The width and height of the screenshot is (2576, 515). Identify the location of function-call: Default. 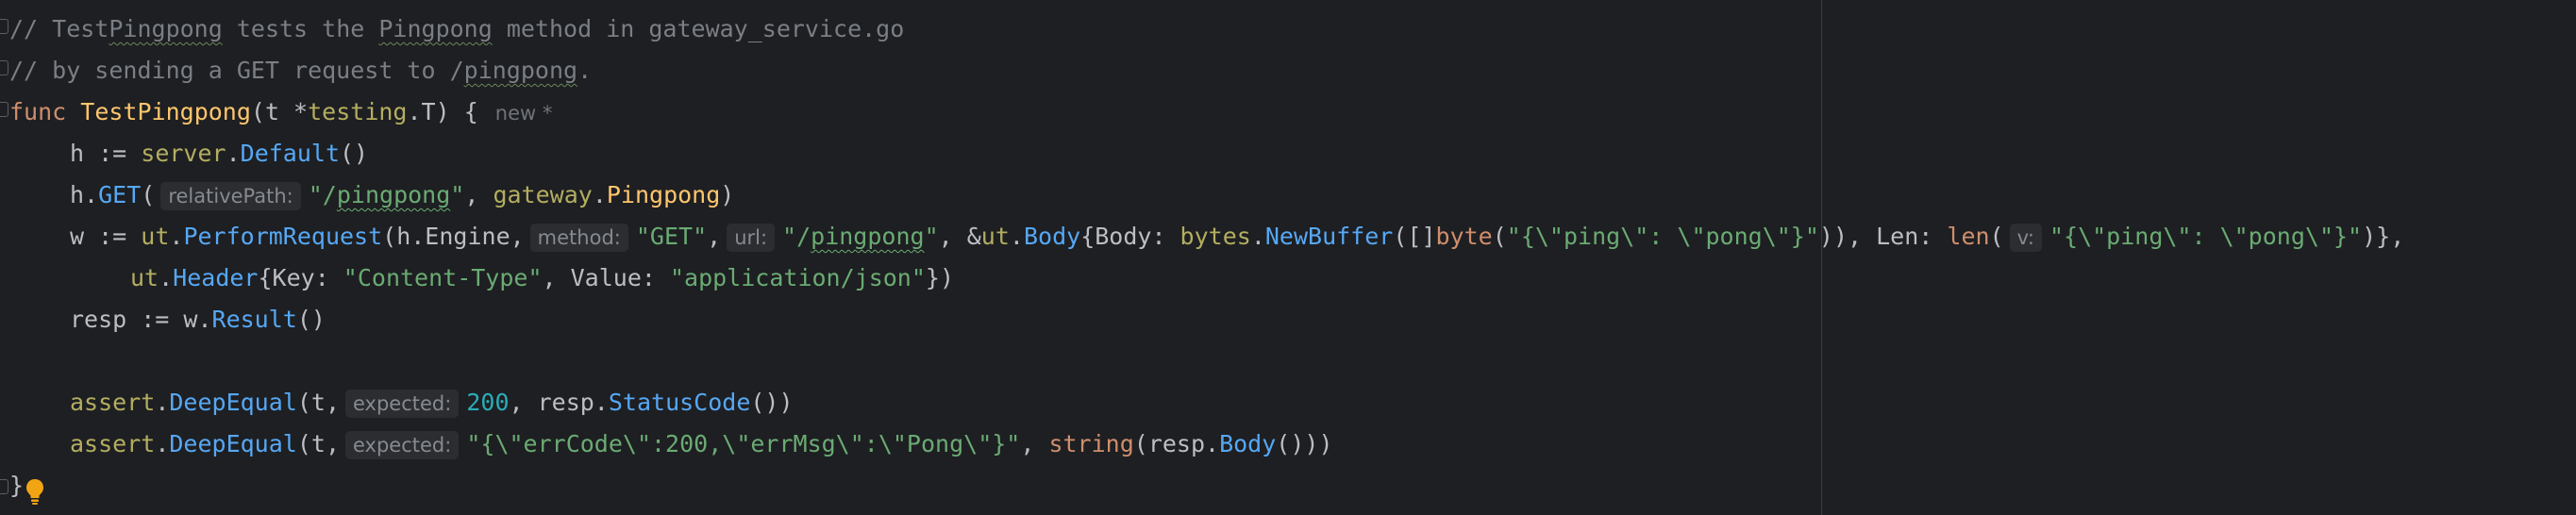
(290, 154).